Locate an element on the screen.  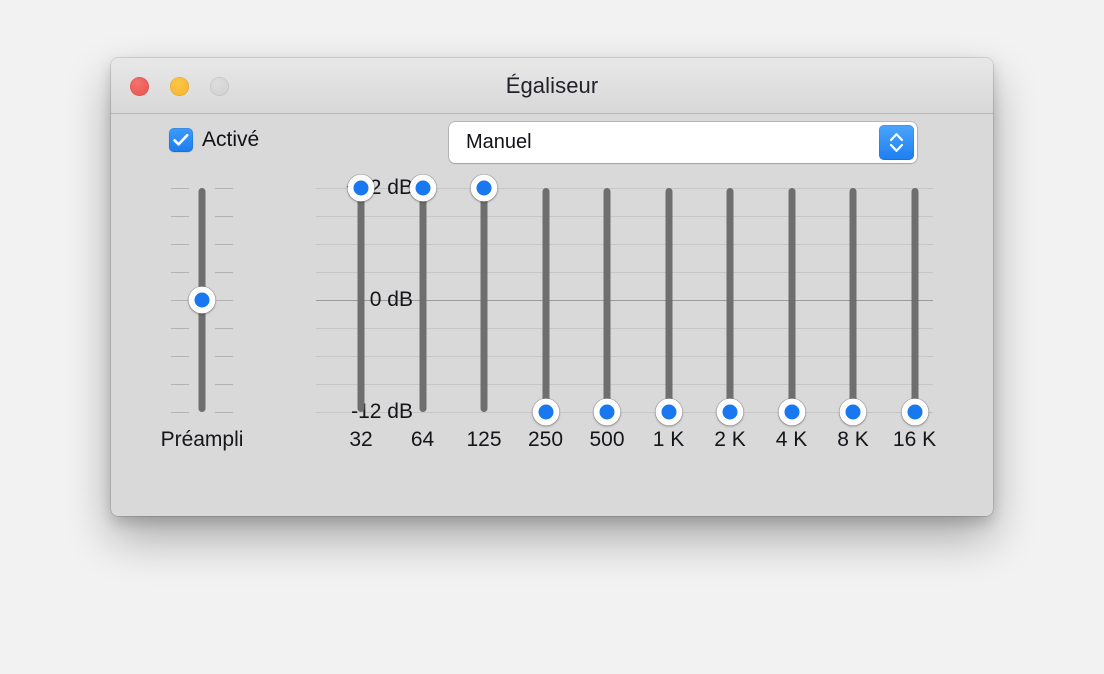
band-slider-label: 125 is located at coordinates (484, 439).